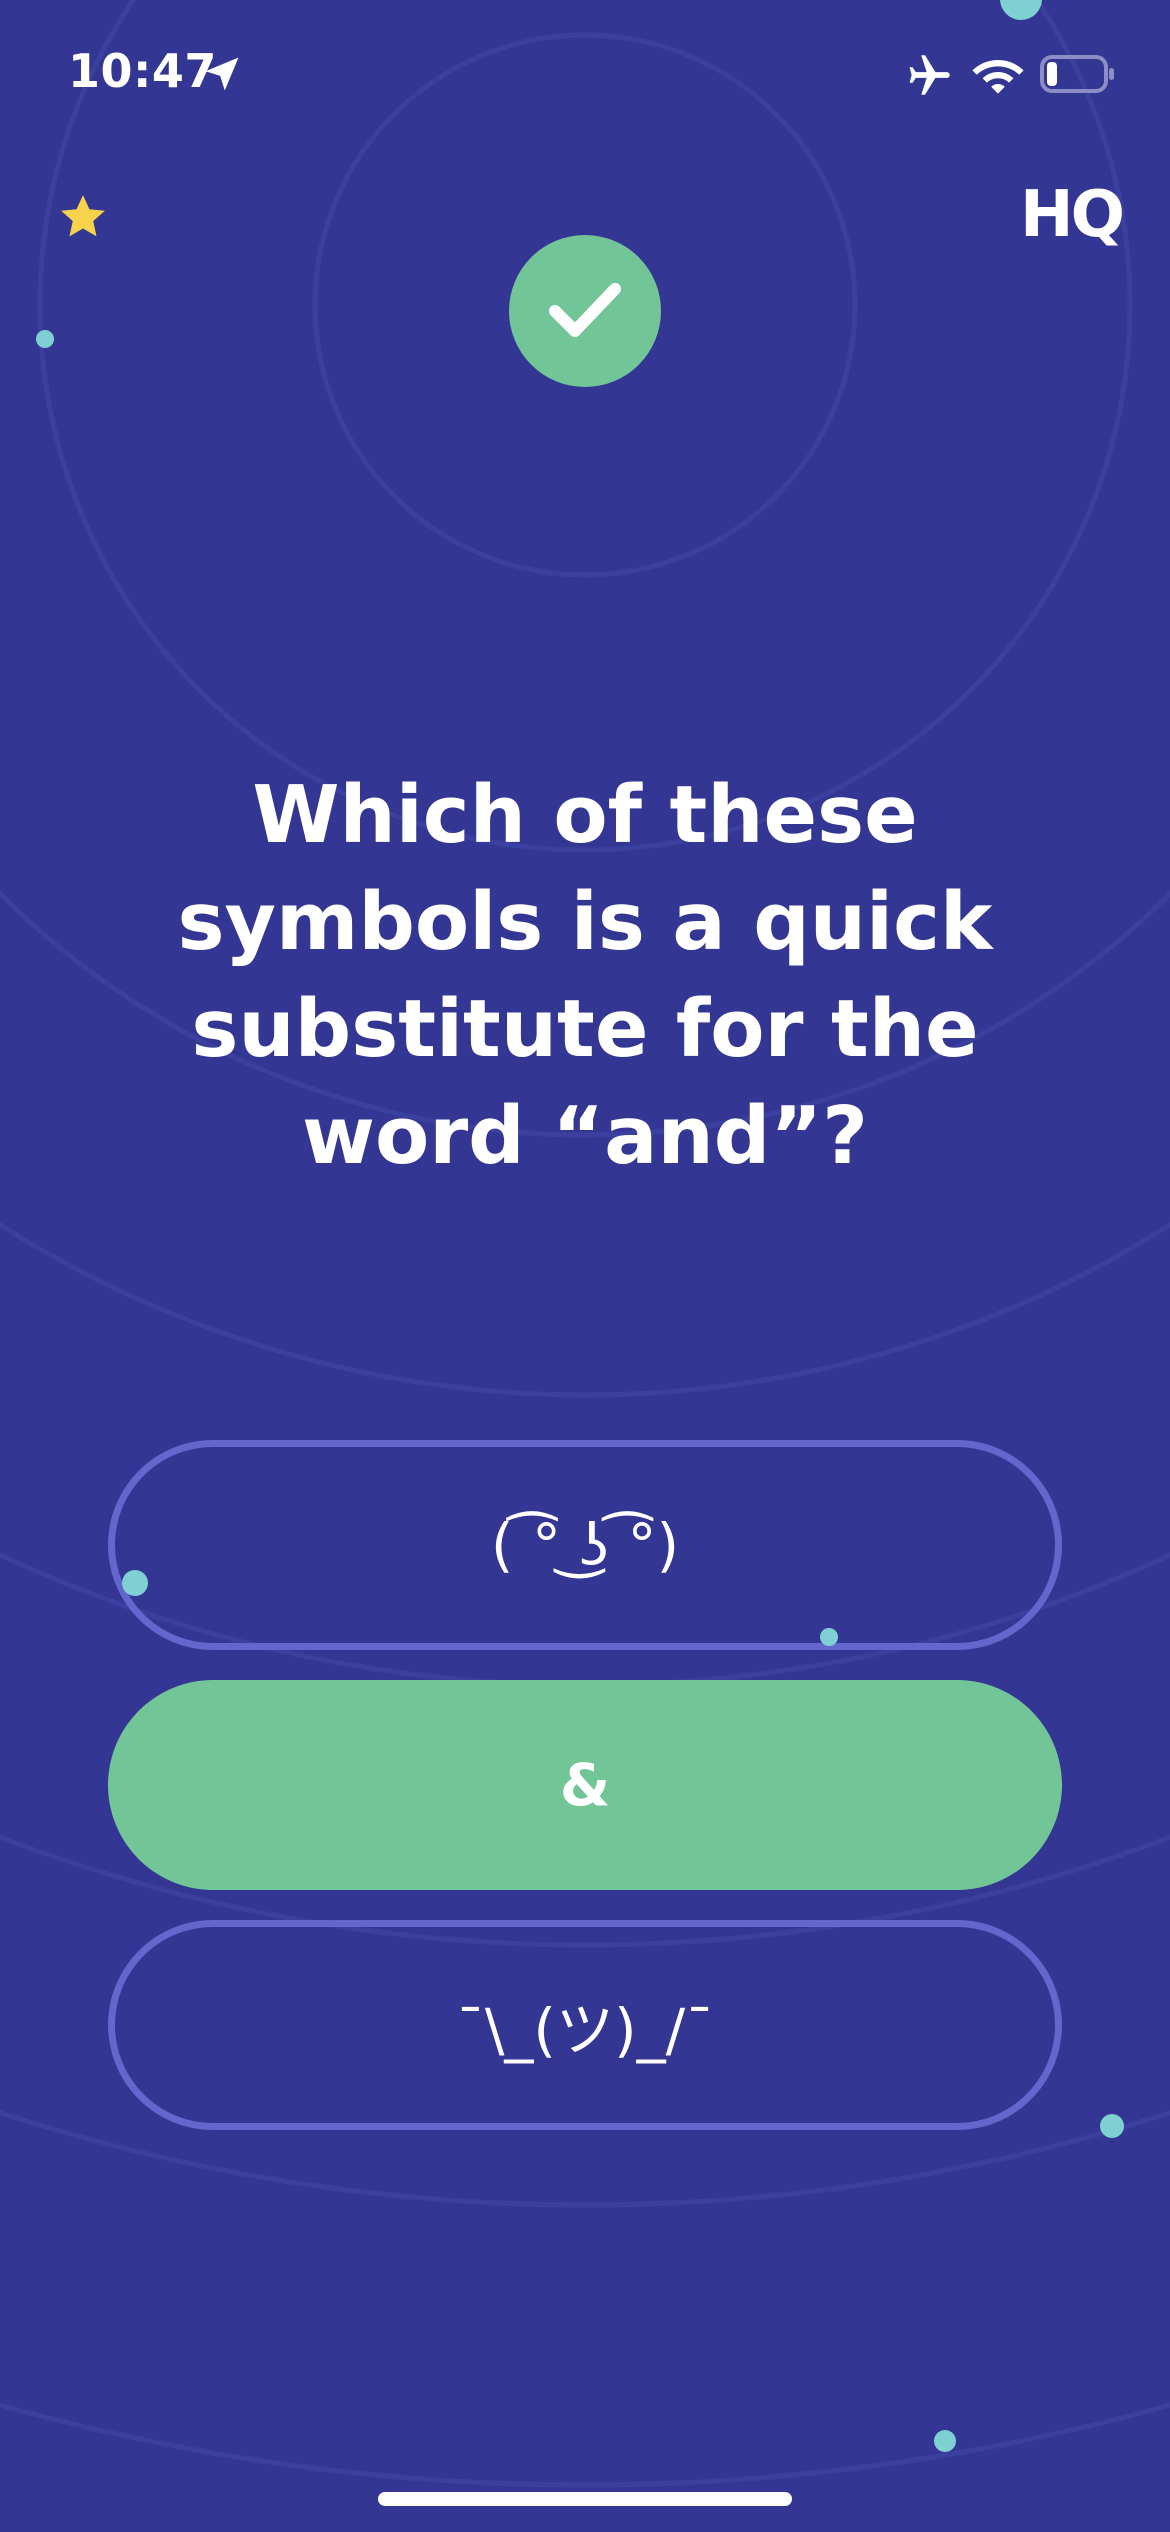 This screenshot has height=2532, width=1170. I want to click on battery-icon, so click(1077, 74).